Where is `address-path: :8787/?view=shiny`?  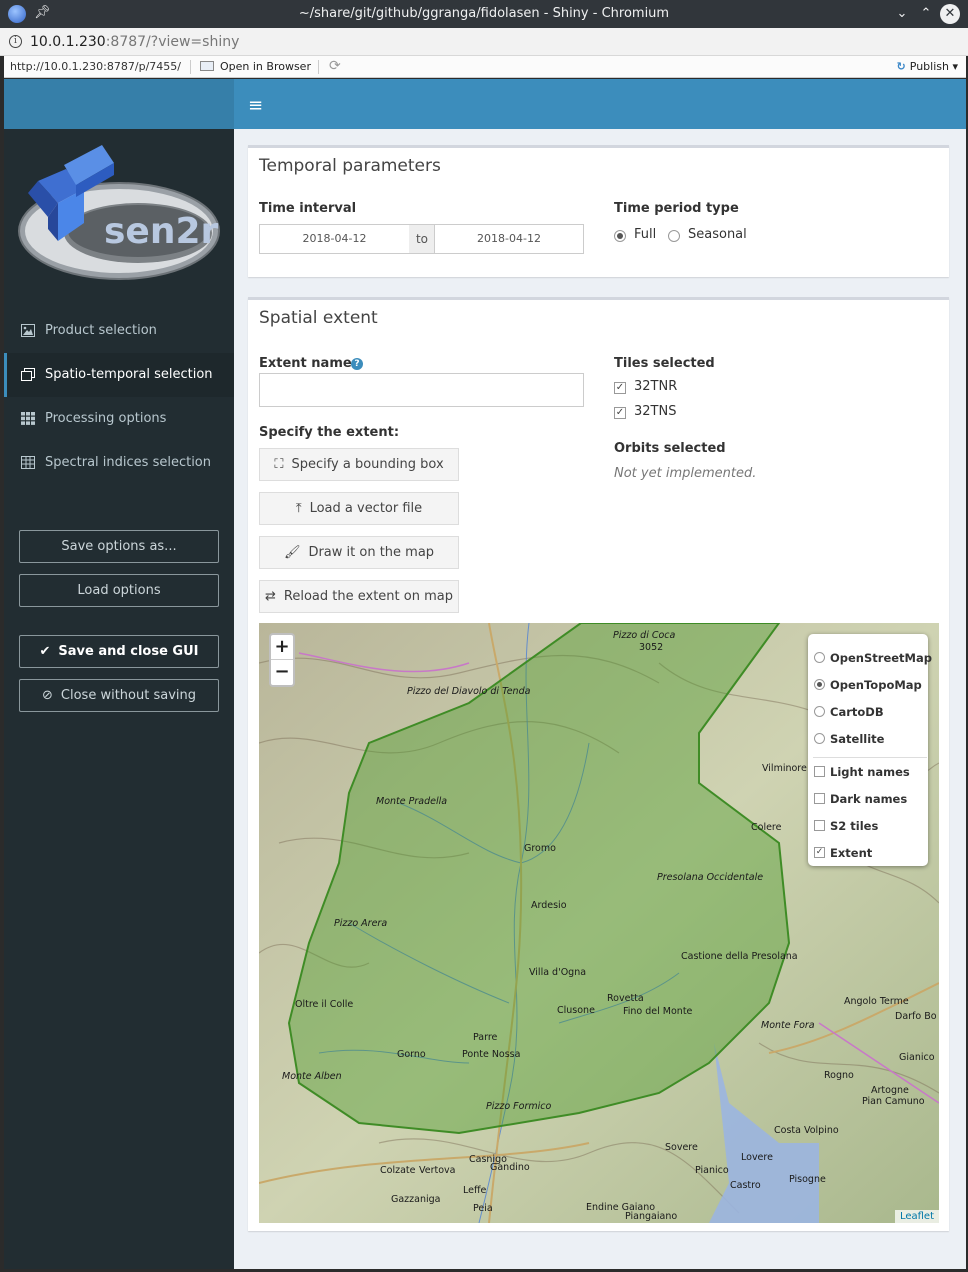 address-path: :8787/?view=shiny is located at coordinates (172, 42).